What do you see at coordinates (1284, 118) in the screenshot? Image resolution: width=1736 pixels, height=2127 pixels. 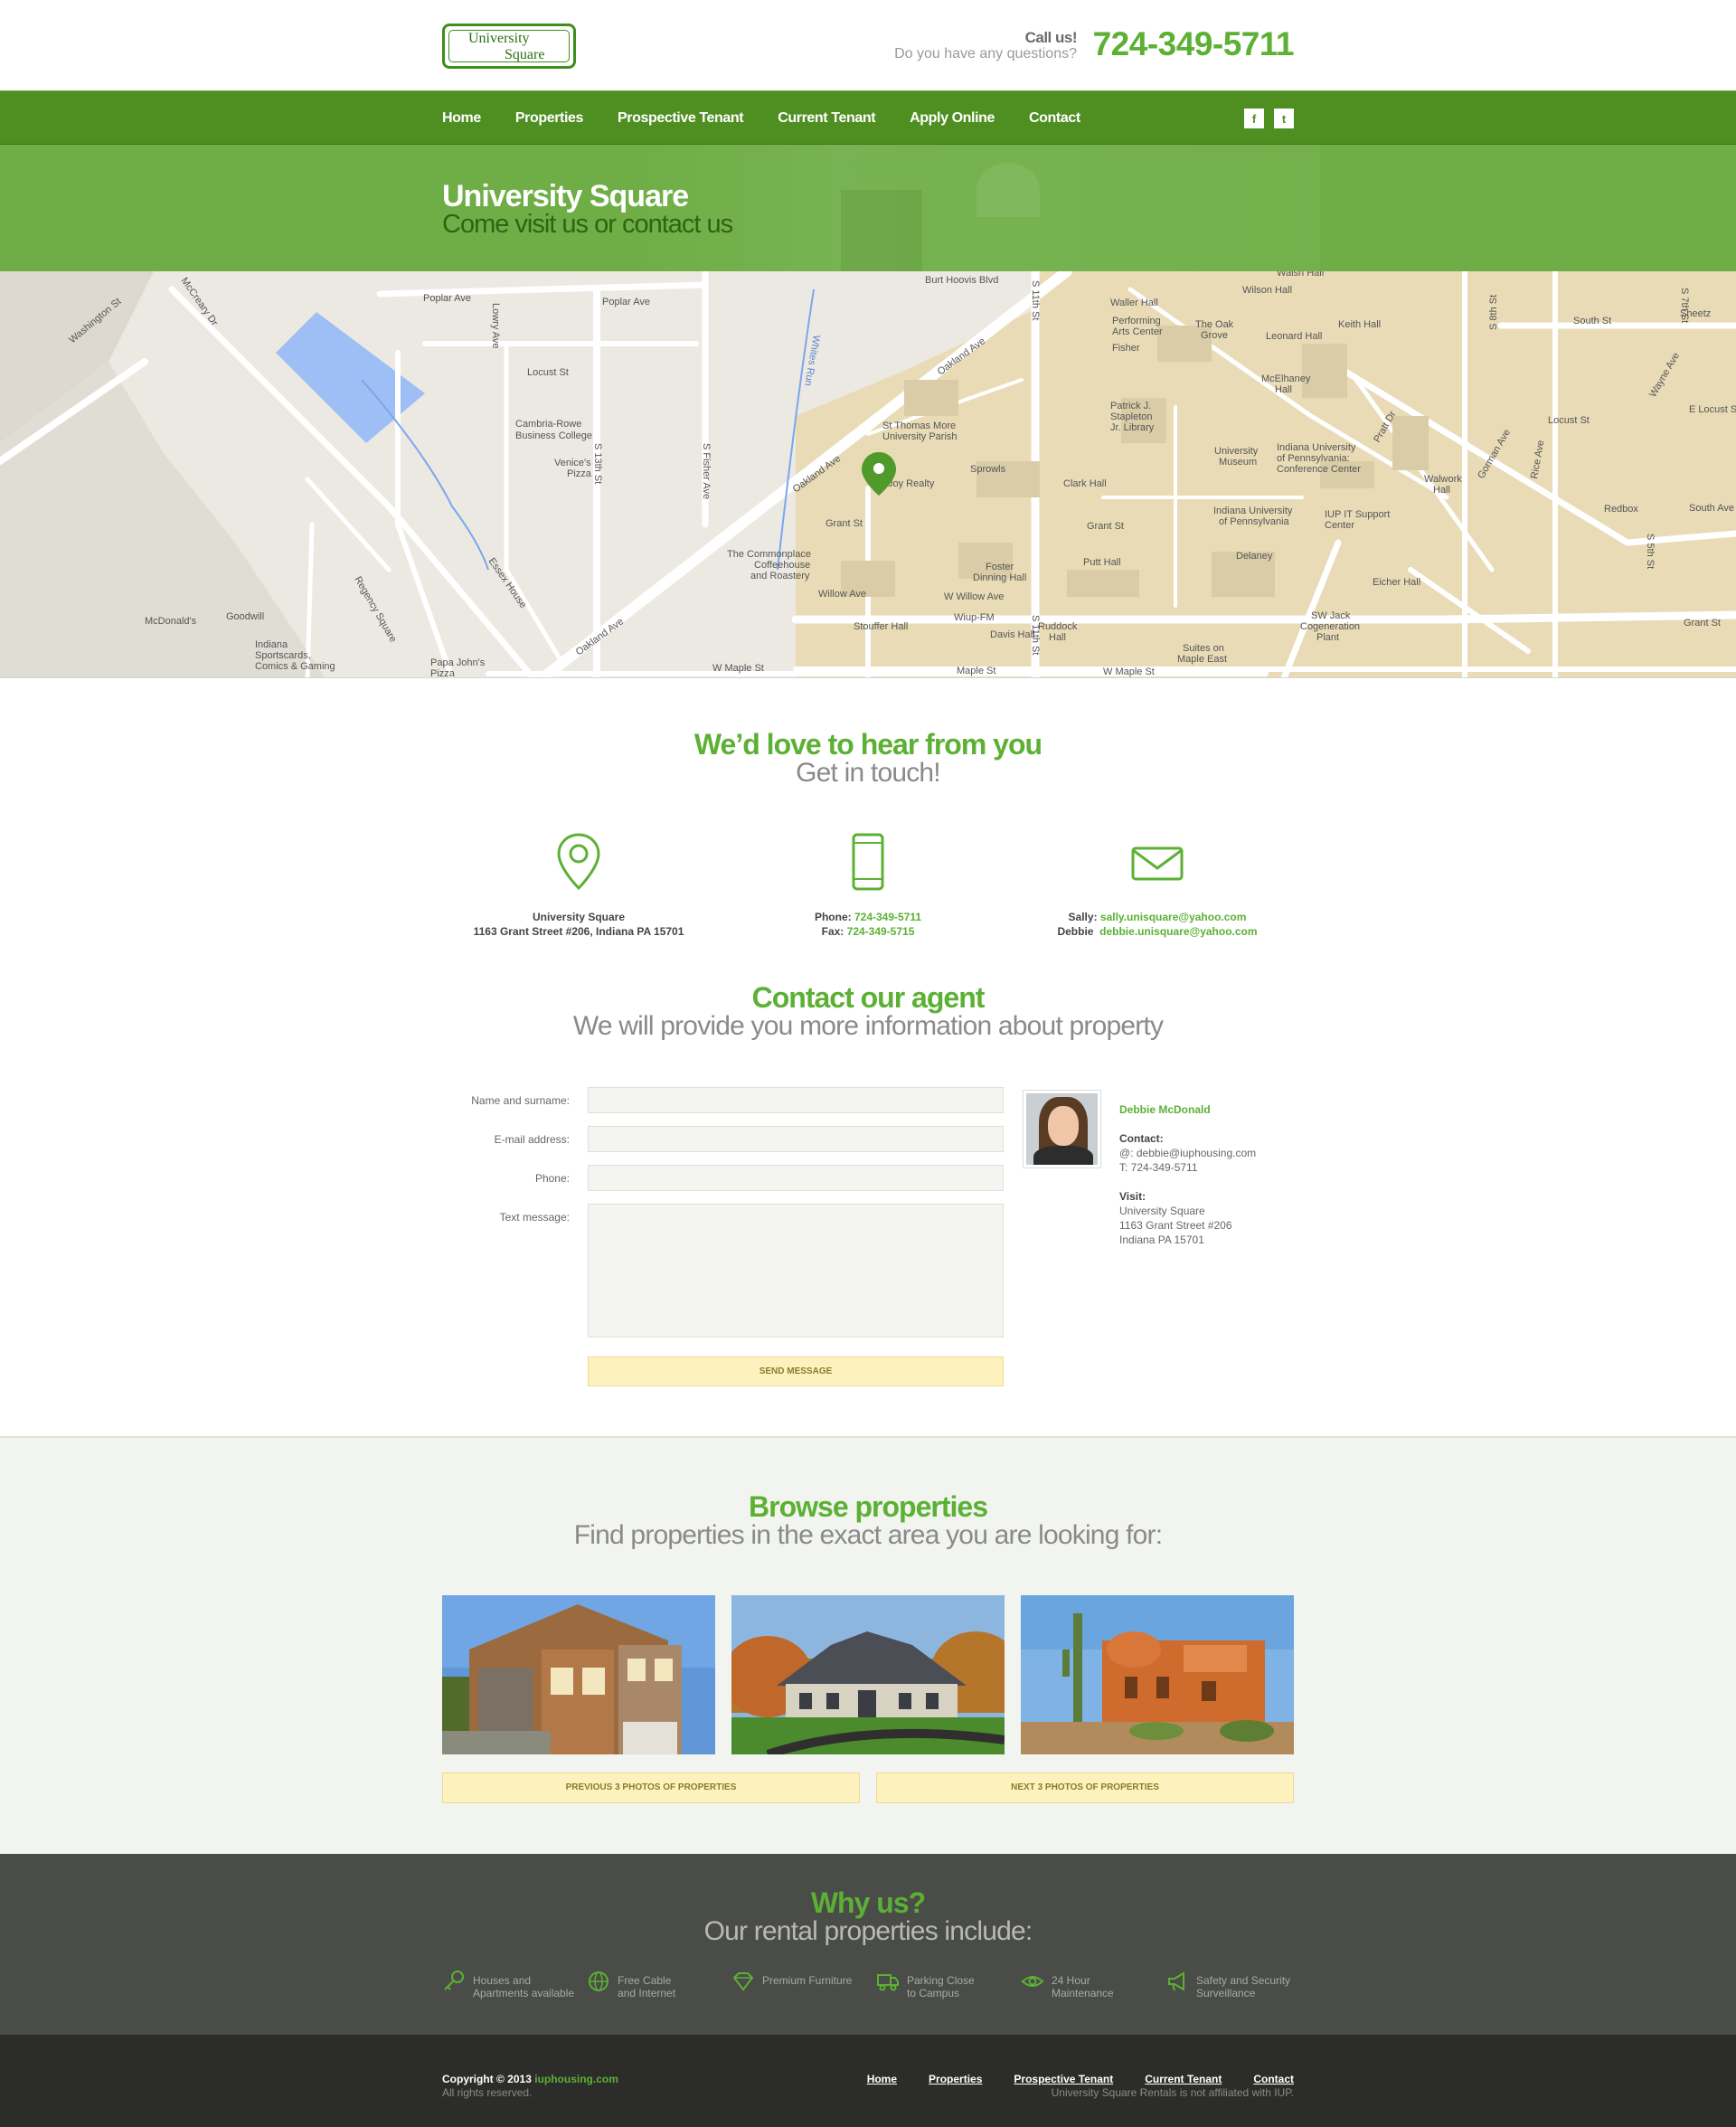 I see `twitter-icon: t` at bounding box center [1284, 118].